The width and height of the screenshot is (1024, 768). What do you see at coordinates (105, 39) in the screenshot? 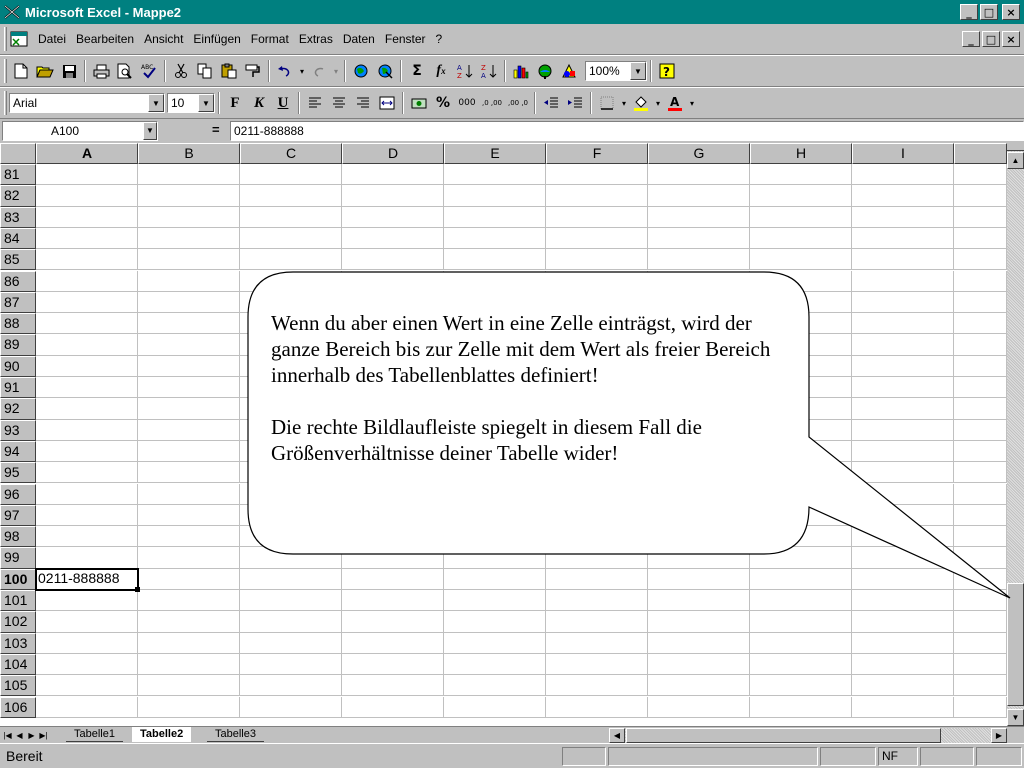
I see `menu-bearbeiten: Bearbeiten` at bounding box center [105, 39].